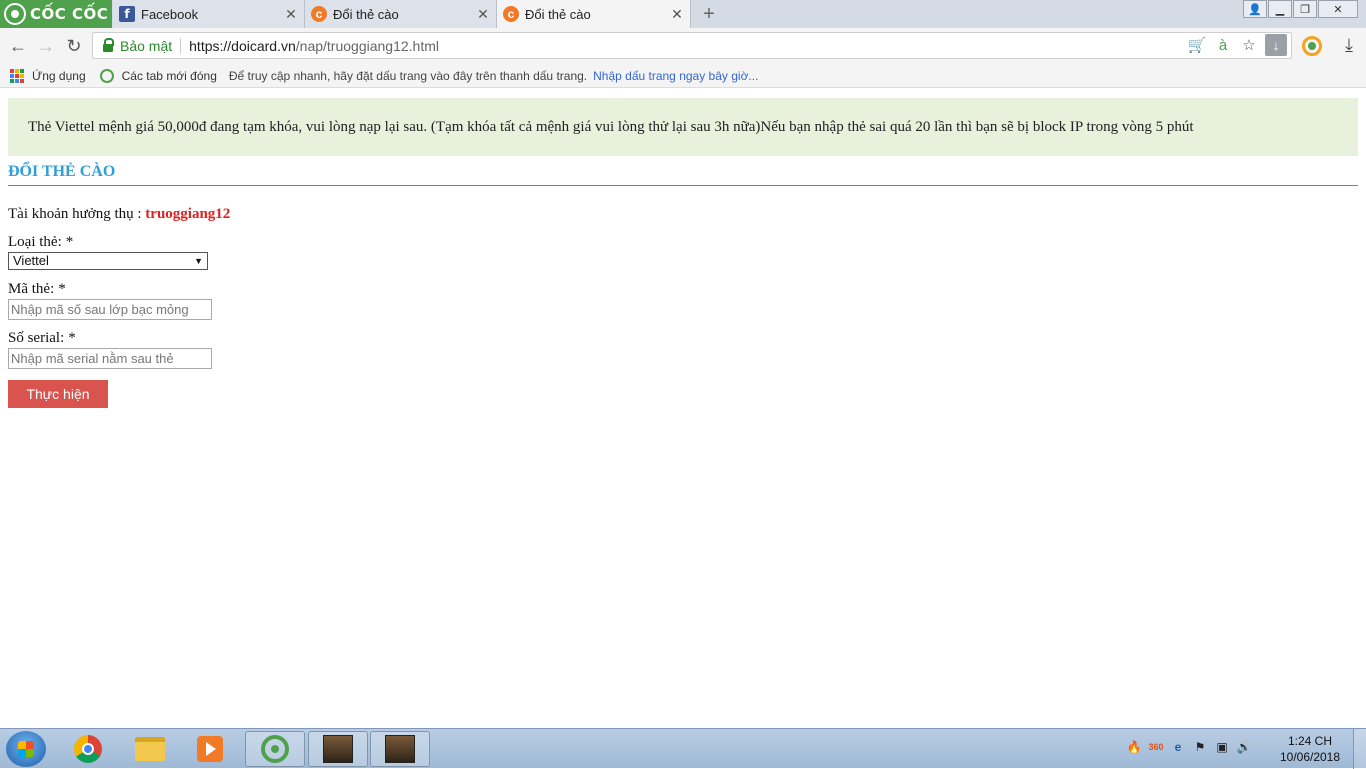 This screenshot has width=1366, height=769. Describe the element at coordinates (1310, 757) in the screenshot. I see `clock-date: 10/06/2018` at that location.